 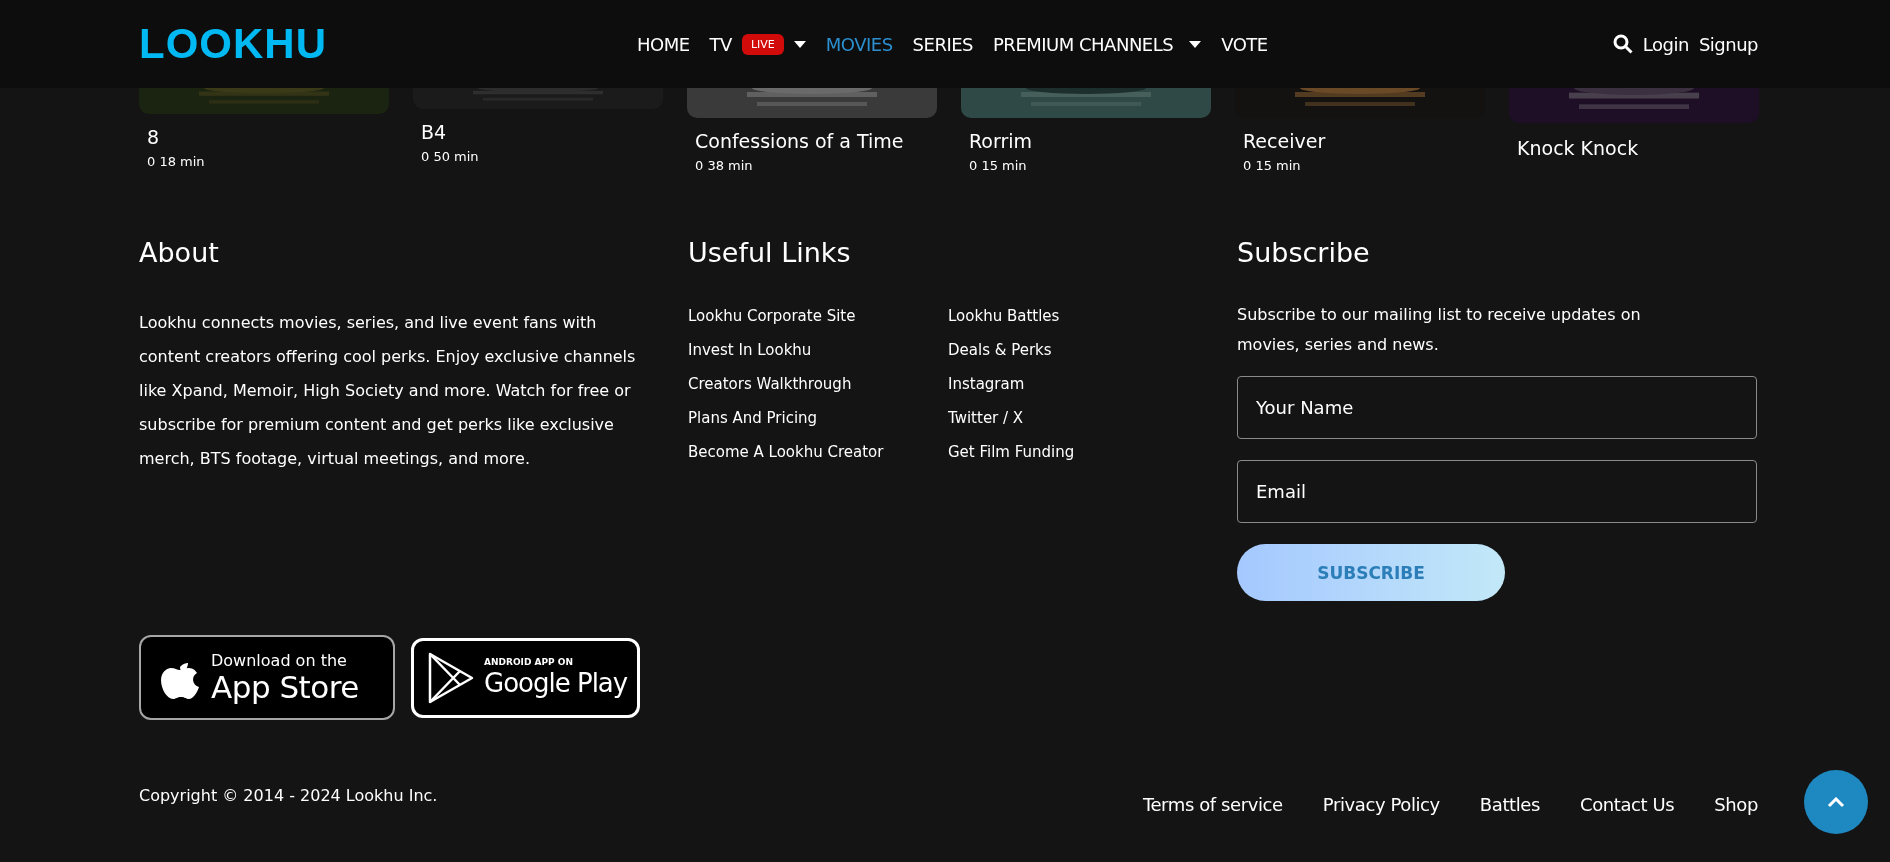 What do you see at coordinates (818, 350) in the screenshot?
I see `footer-link: Invest In Lookhu` at bounding box center [818, 350].